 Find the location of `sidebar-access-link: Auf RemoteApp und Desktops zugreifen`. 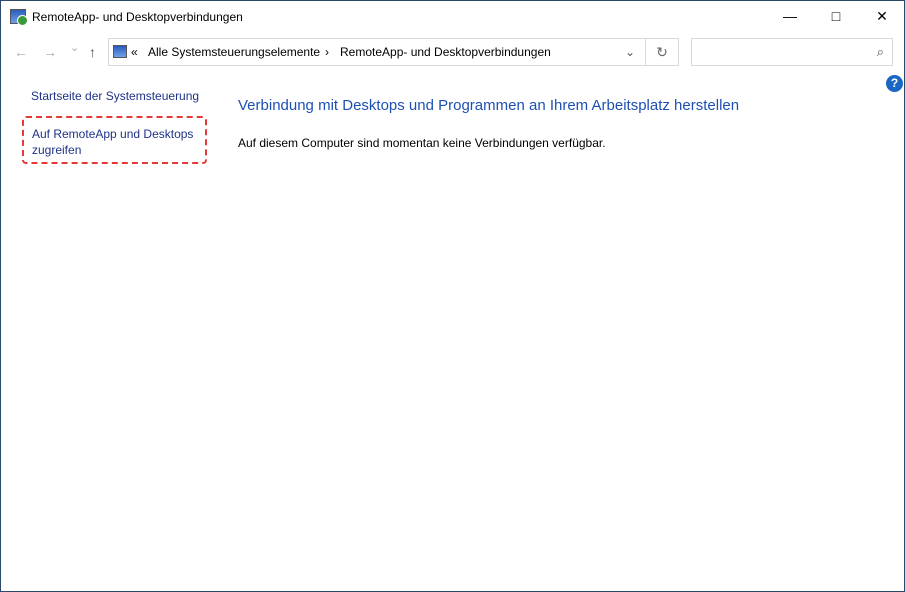

sidebar-access-link: Auf RemoteApp und Desktops zugreifen is located at coordinates (114, 140).